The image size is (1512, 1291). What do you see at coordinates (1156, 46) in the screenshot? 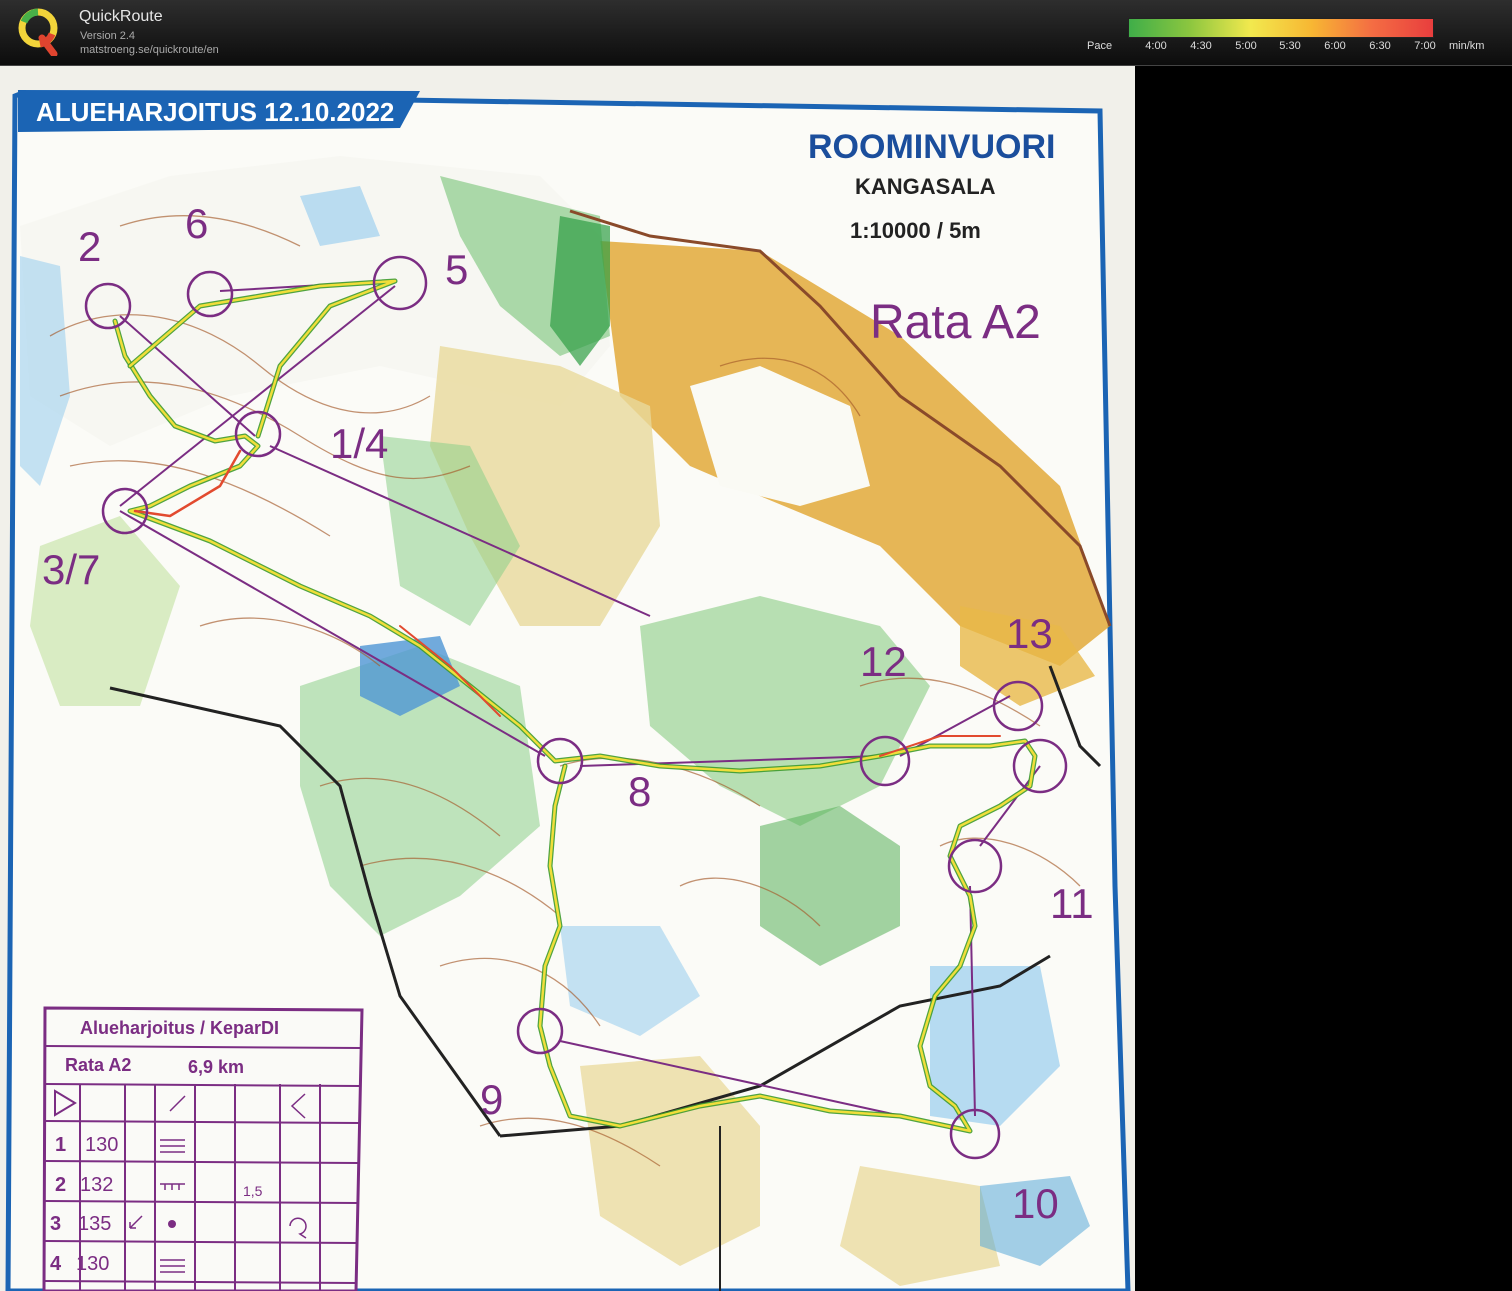
I see `pace-tick: 4:00` at bounding box center [1156, 46].